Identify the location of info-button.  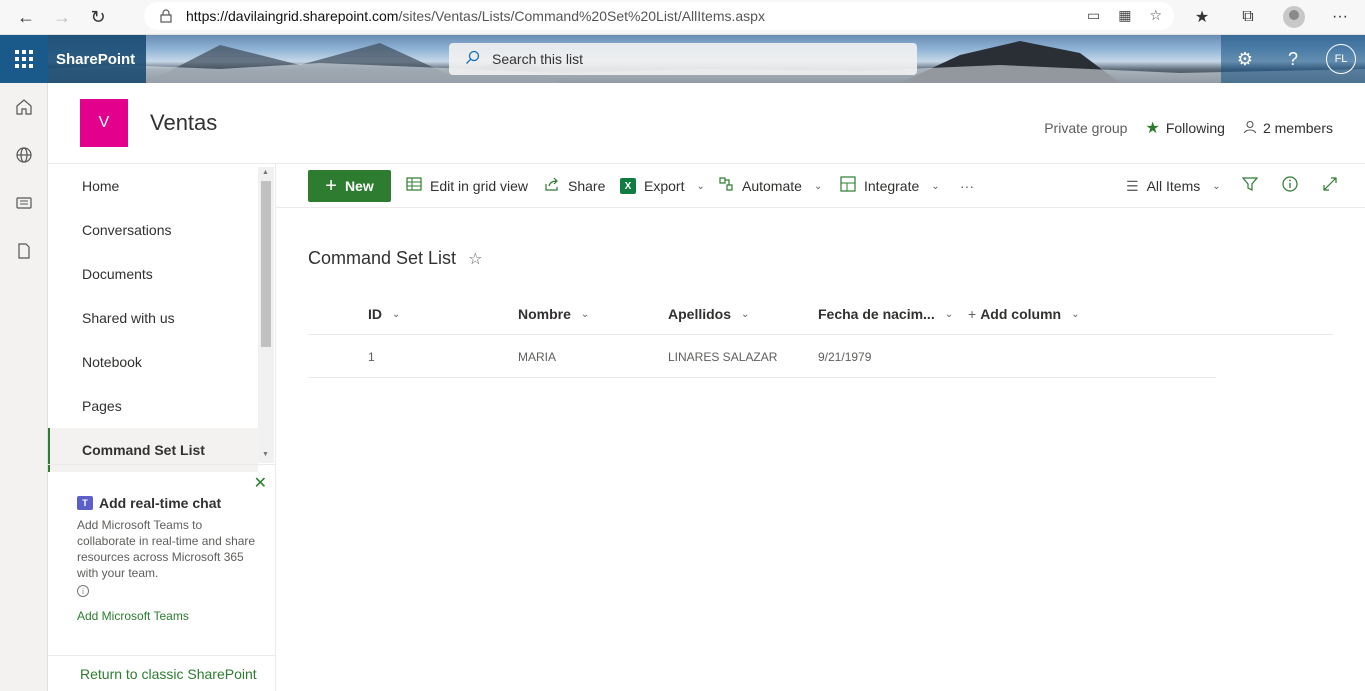
(1290, 186).